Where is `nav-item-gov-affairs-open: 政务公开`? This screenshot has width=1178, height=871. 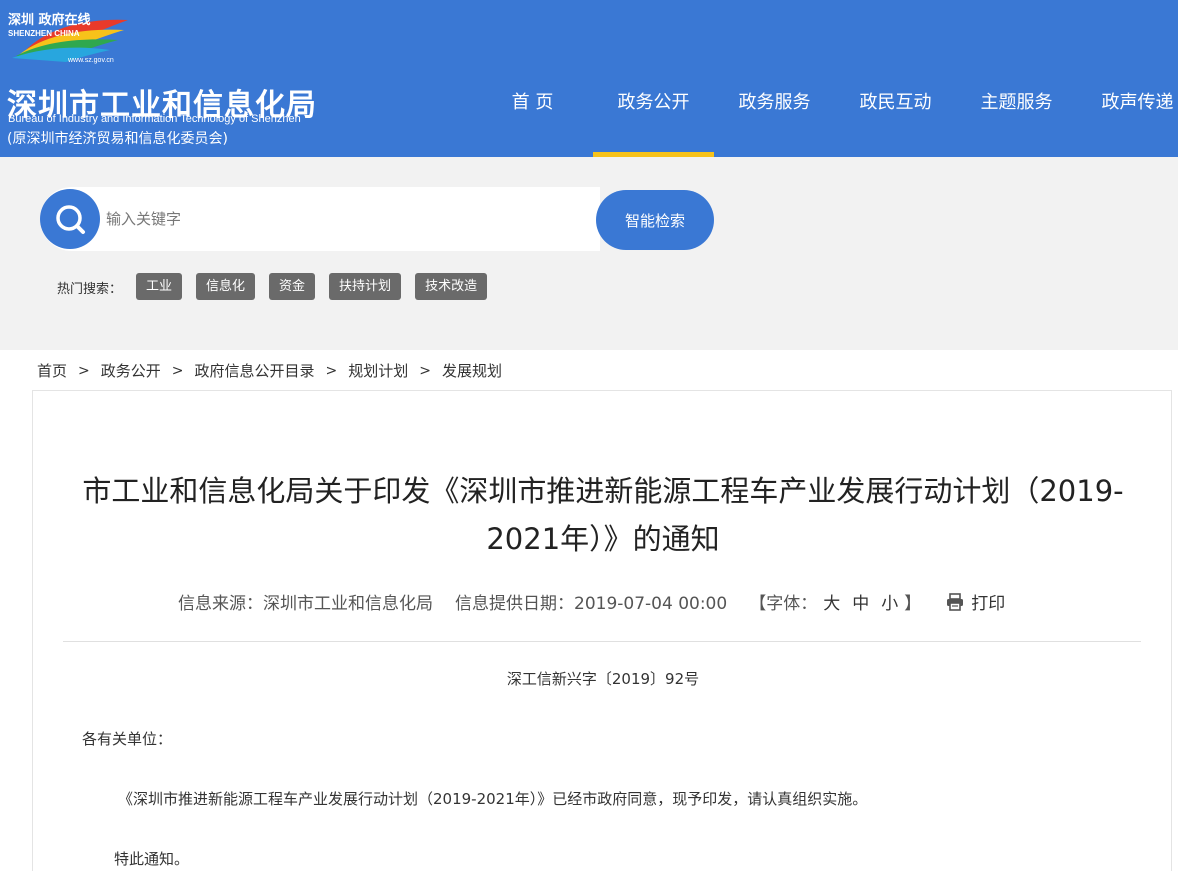
nav-item-gov-affairs-open: 政务公开 is located at coordinates (653, 78).